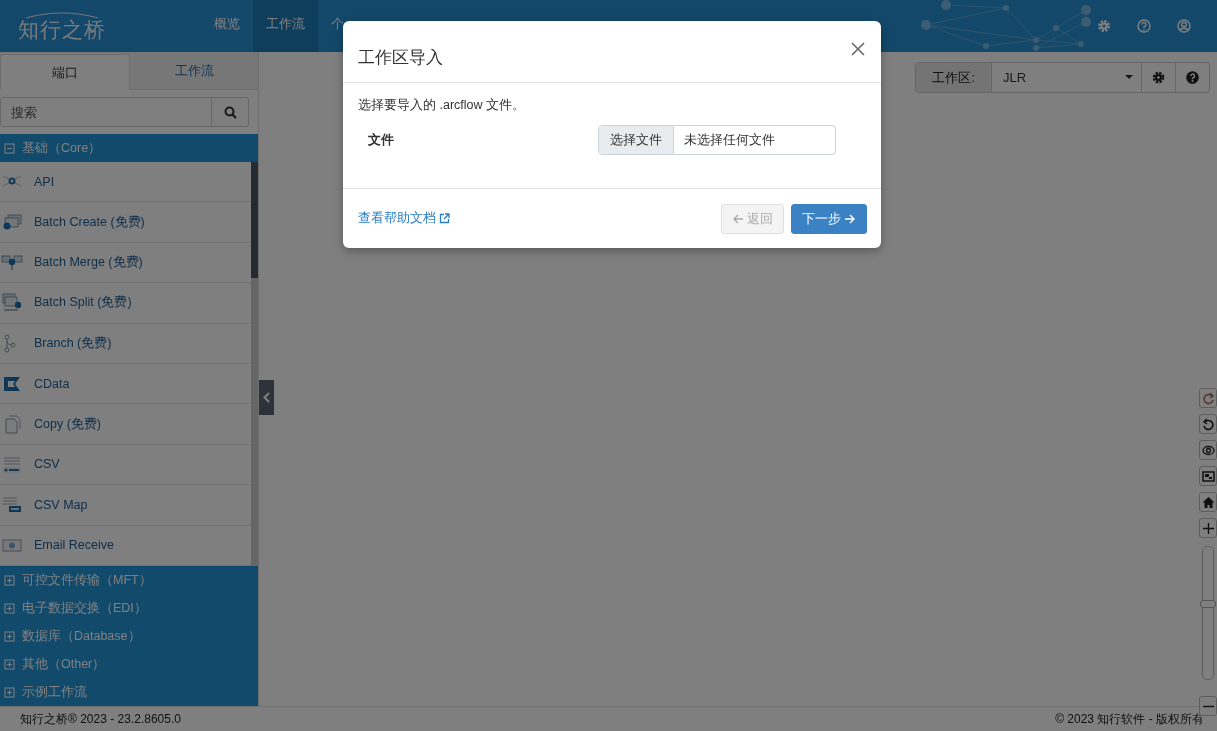  I want to click on category-label: 基础（Core）, so click(62, 148).